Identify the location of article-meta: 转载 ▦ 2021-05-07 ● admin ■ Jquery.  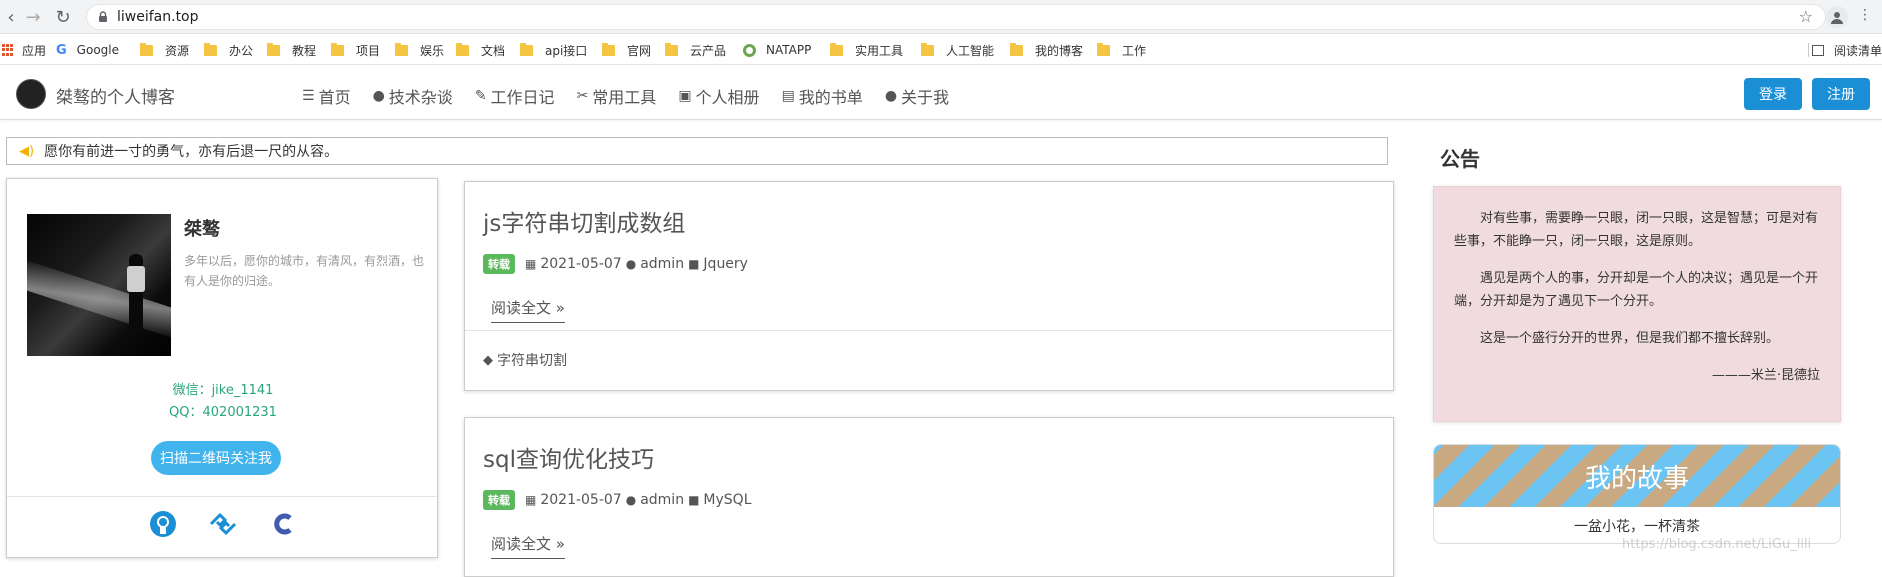
(615, 264).